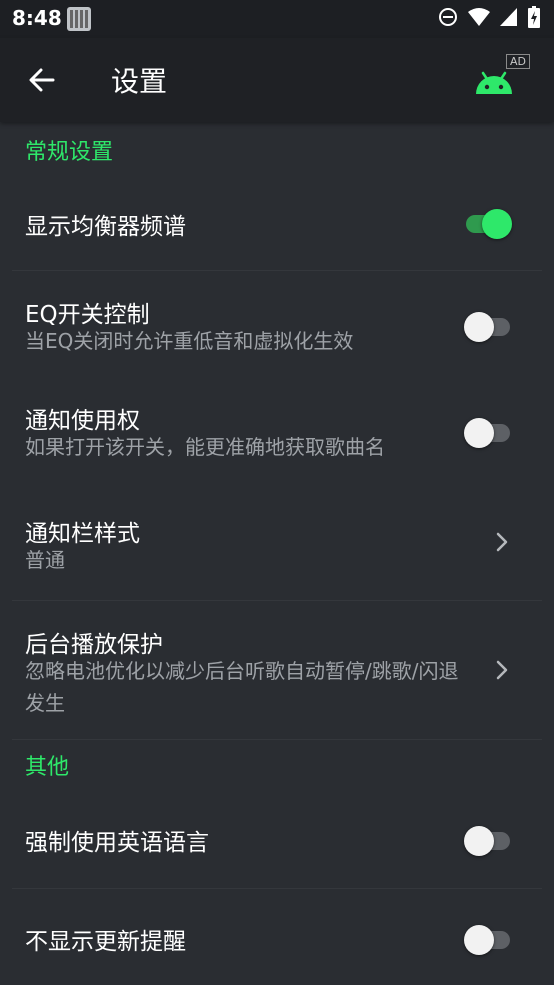 The height and width of the screenshot is (985, 554). Describe the element at coordinates (277, 543) in the screenshot. I see `setting-notification-style: 通知栏样式 普通` at that location.